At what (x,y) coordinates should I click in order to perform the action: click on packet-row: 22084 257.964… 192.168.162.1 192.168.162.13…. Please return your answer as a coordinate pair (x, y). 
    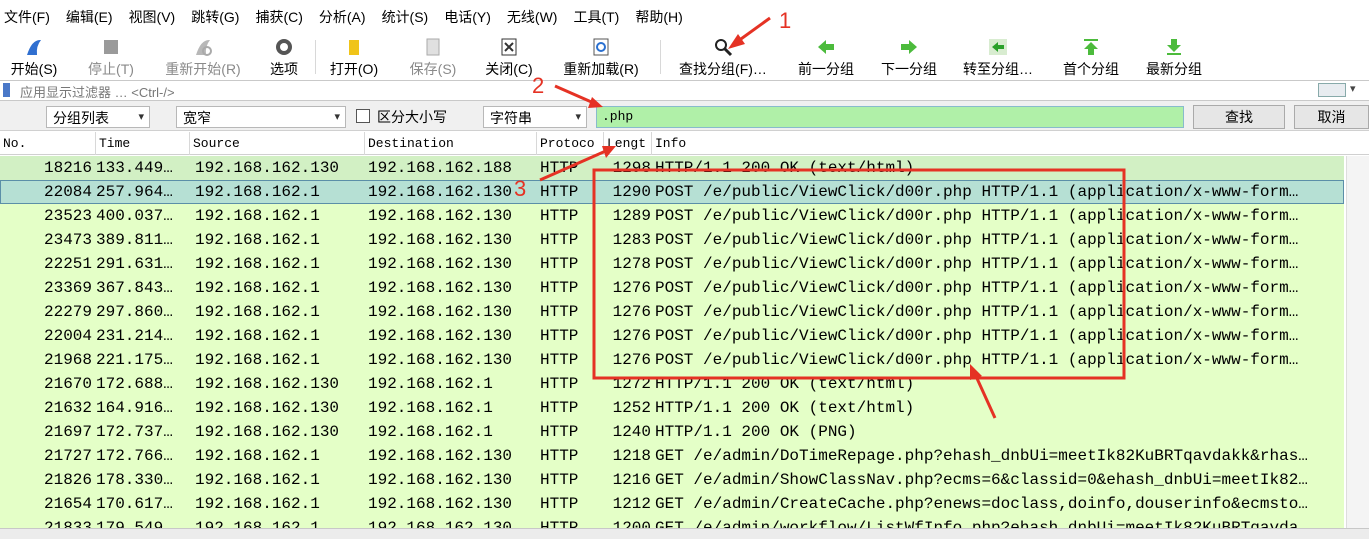
    Looking at the image, I should click on (672, 192).